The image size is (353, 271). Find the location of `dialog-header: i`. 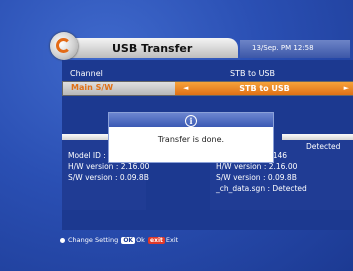

dialog-header: i is located at coordinates (191, 120).